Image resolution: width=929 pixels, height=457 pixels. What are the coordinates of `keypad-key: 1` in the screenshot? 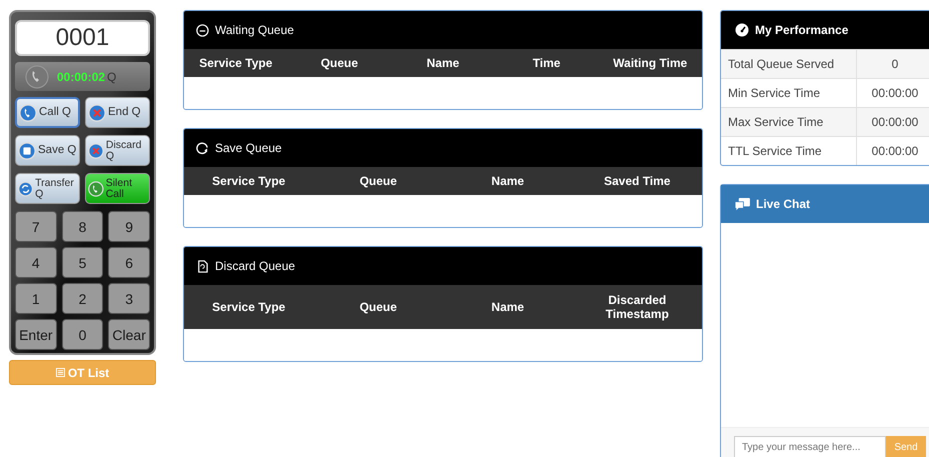 It's located at (36, 298).